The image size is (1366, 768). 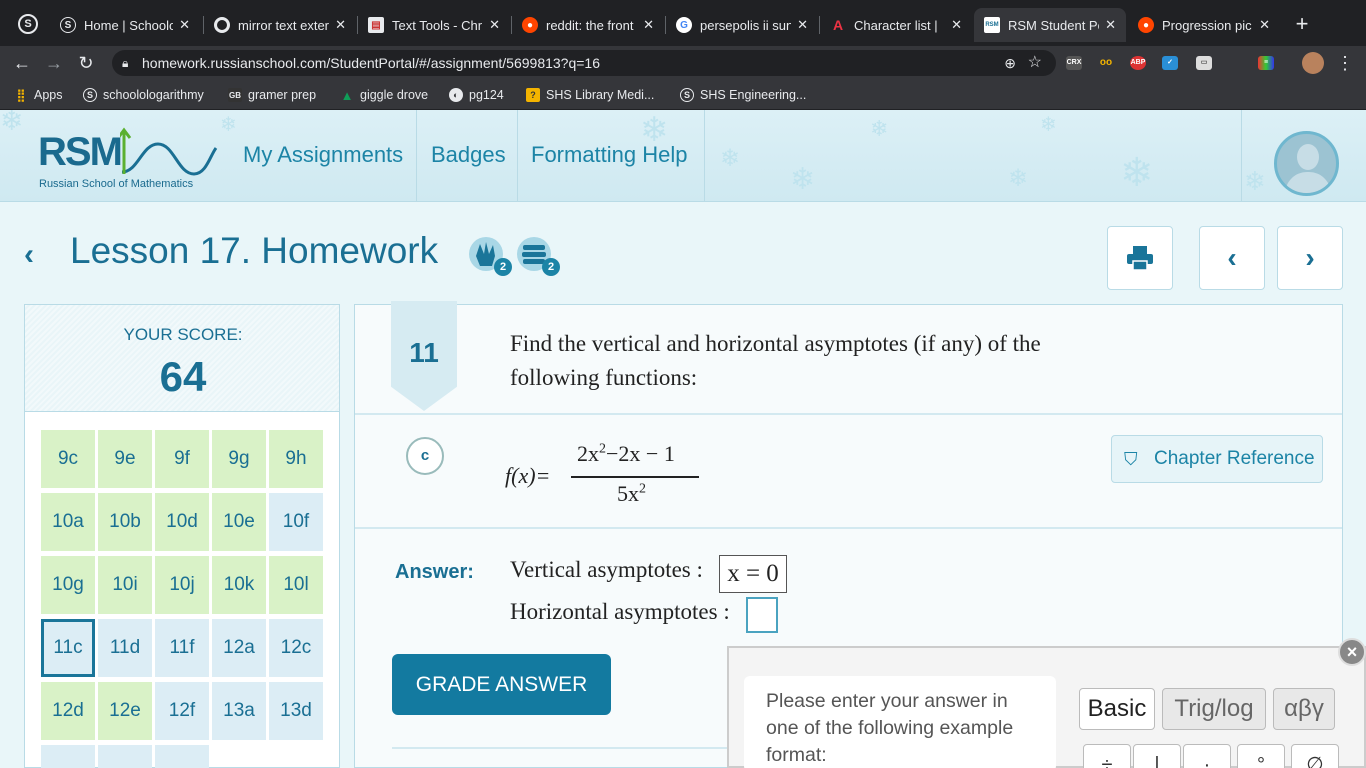 I want to click on problem-cell-10d: 10d, so click(x=182, y=522).